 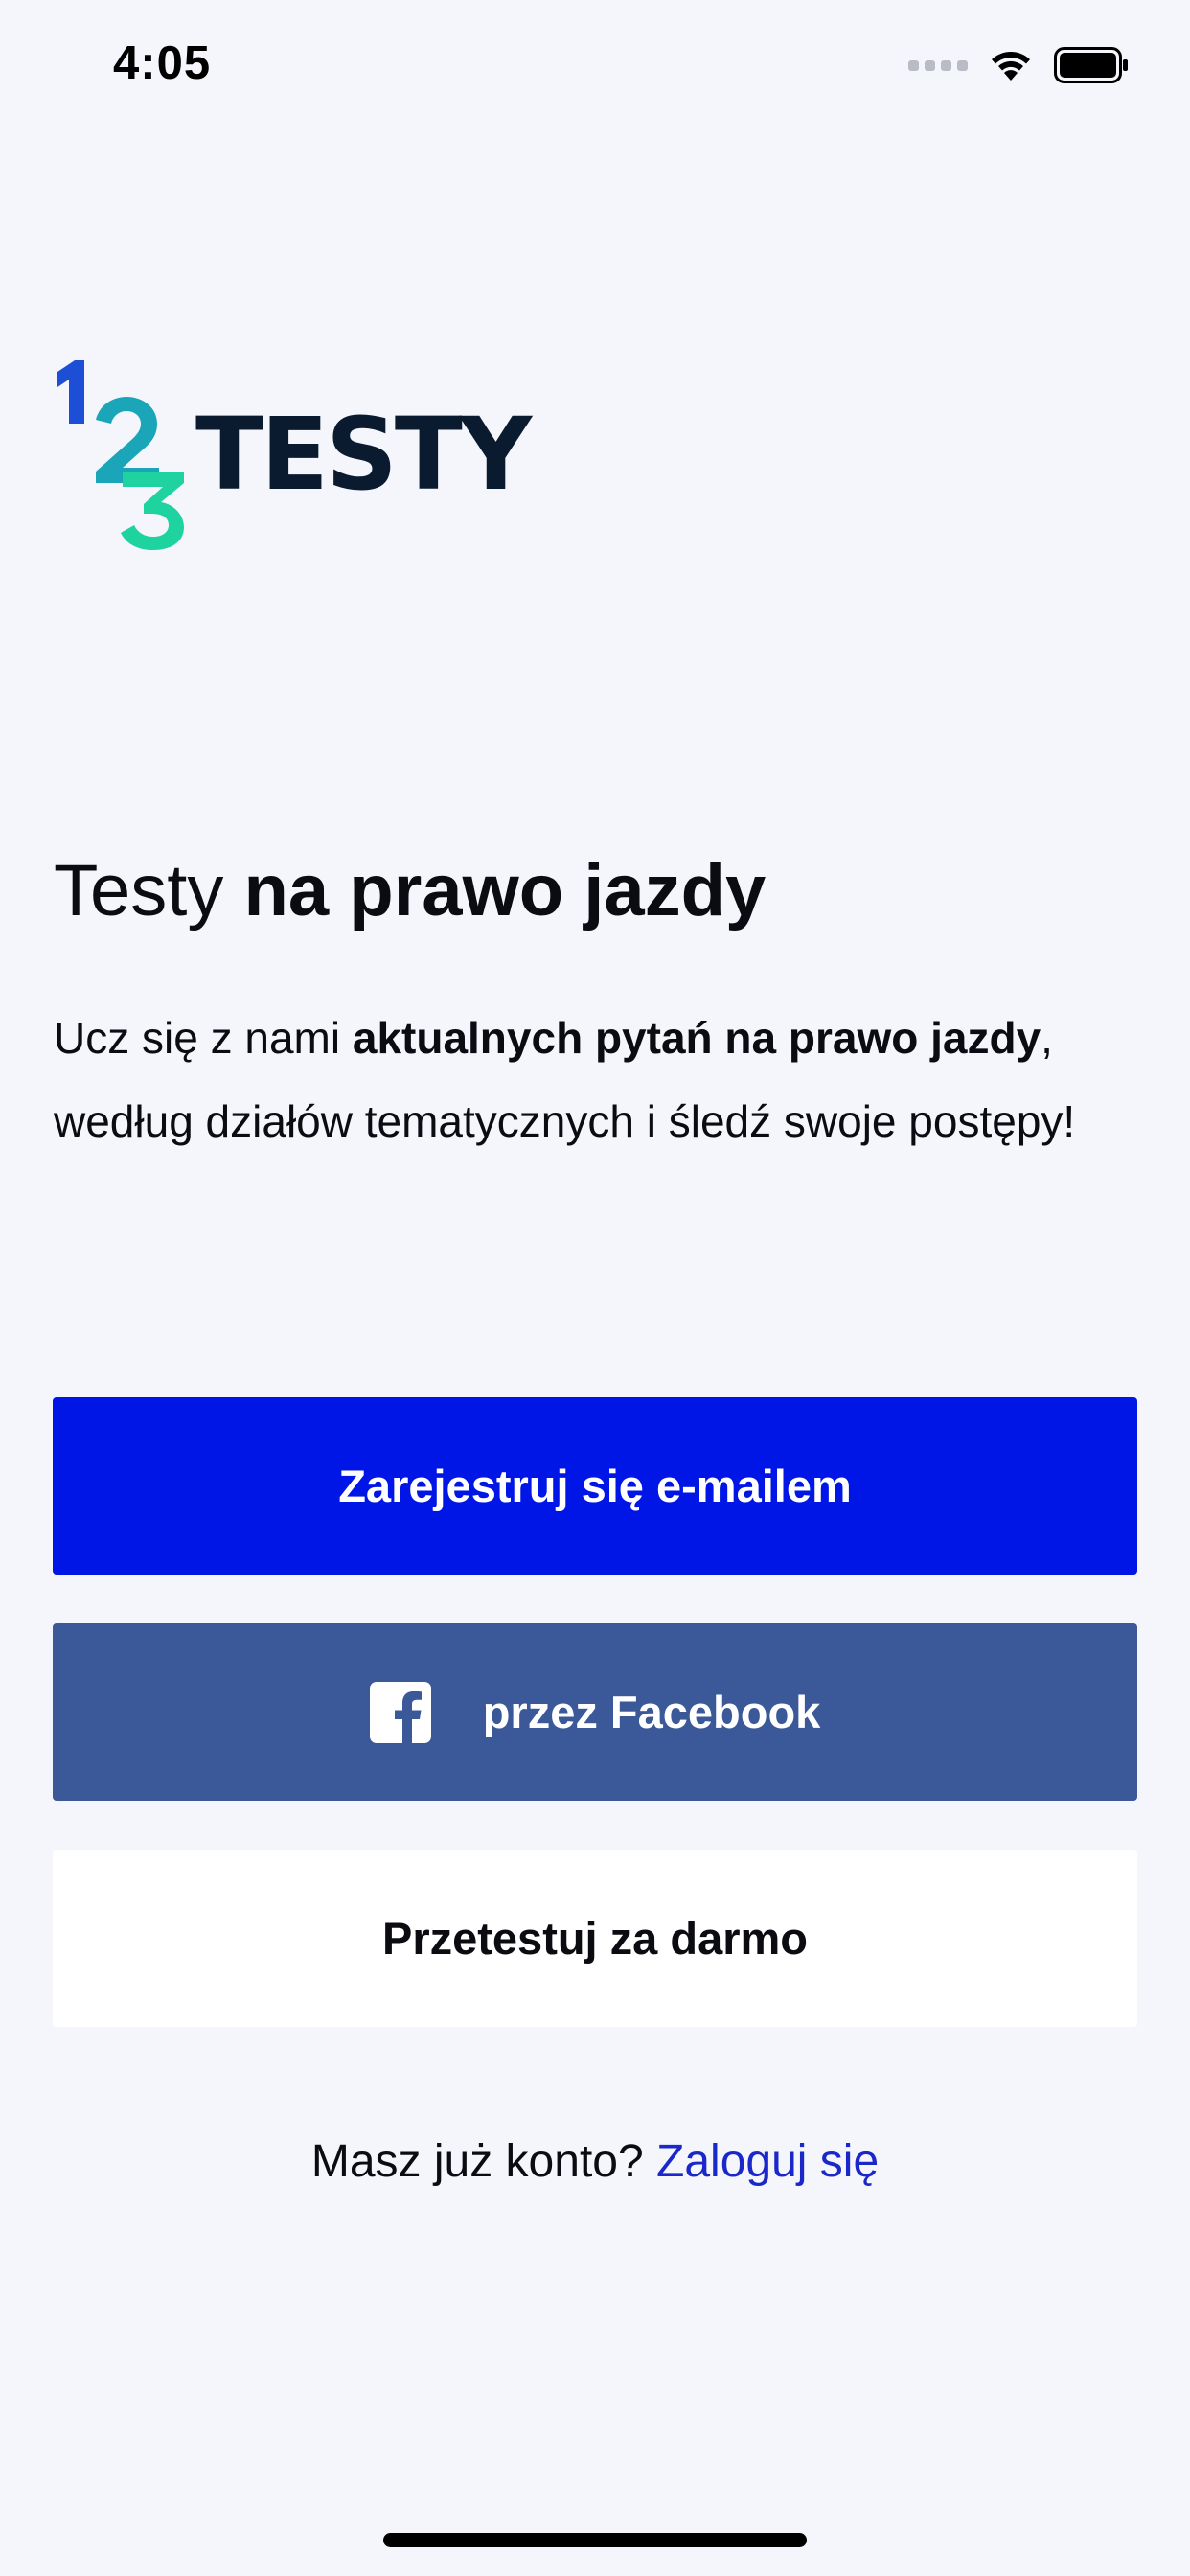 What do you see at coordinates (484, 2161) in the screenshot?
I see `login-question: Masz już konto?` at bounding box center [484, 2161].